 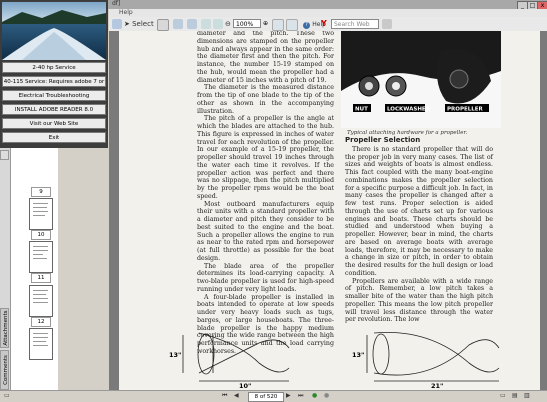 What do you see at coordinates (247, 23) in the screenshot?
I see `zoom-level-field: 100%` at bounding box center [247, 23].